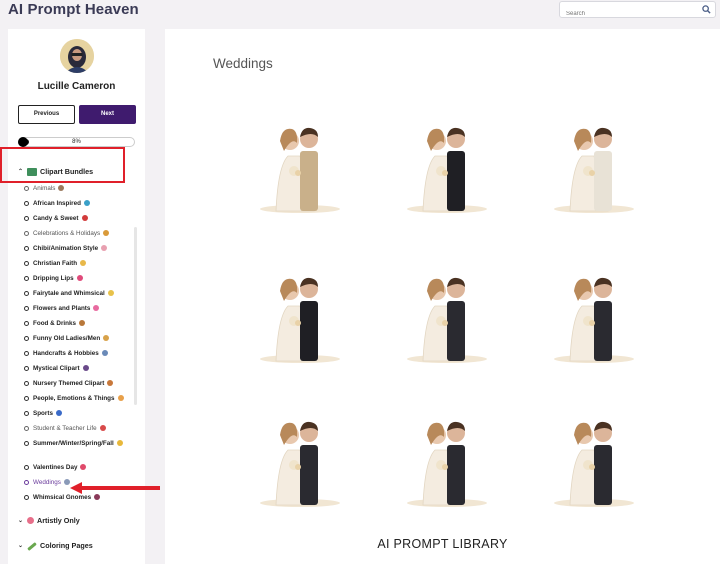 The width and height of the screenshot is (720, 564). What do you see at coordinates (80, 383) in the screenshot?
I see `sidebar-item-nursery-themed-clipart: Nursery Themed Clipart` at bounding box center [80, 383].